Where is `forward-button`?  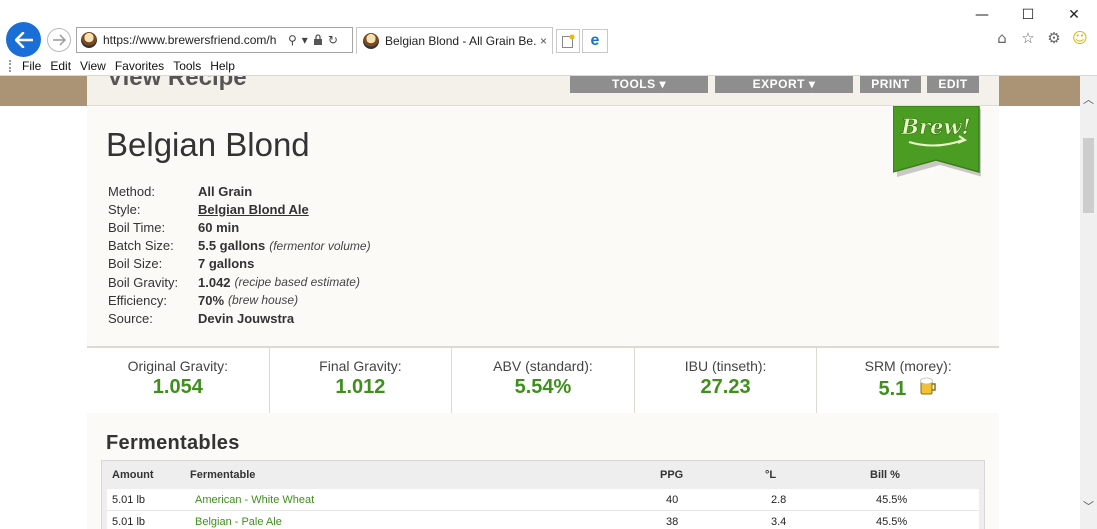
forward-button is located at coordinates (59, 40).